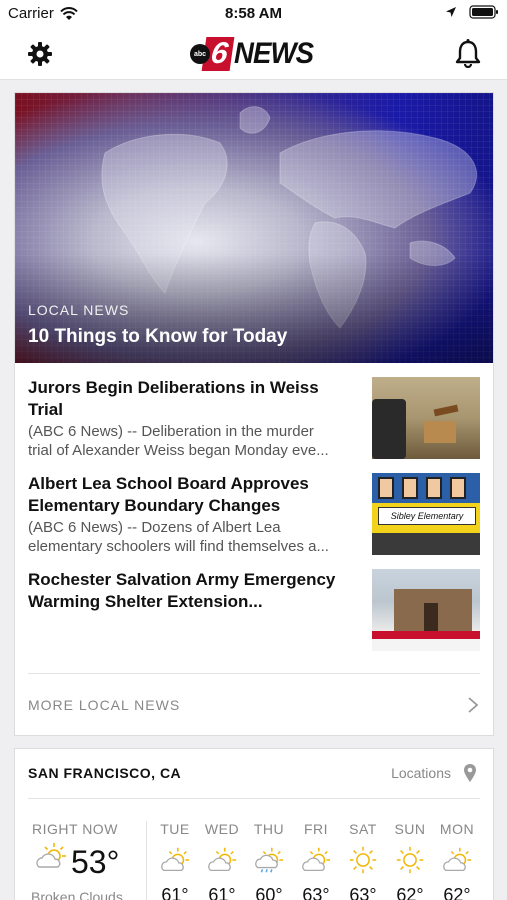 The width and height of the screenshot is (507, 900). What do you see at coordinates (40, 54) in the screenshot?
I see `gear-icon` at bounding box center [40, 54].